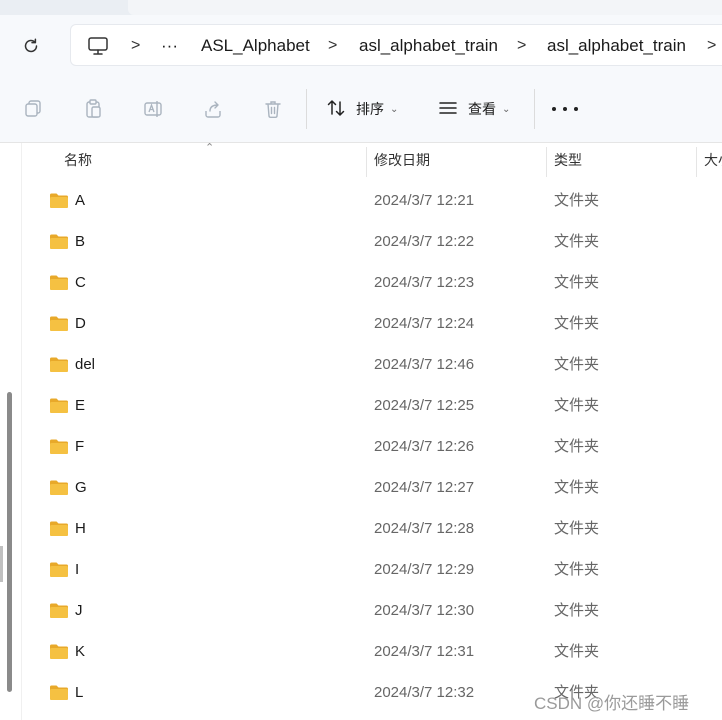 The height and width of the screenshot is (720, 722). Describe the element at coordinates (372, 569) in the screenshot. I see `file-row: I 2024/3/7 12:29 文件夹` at that location.